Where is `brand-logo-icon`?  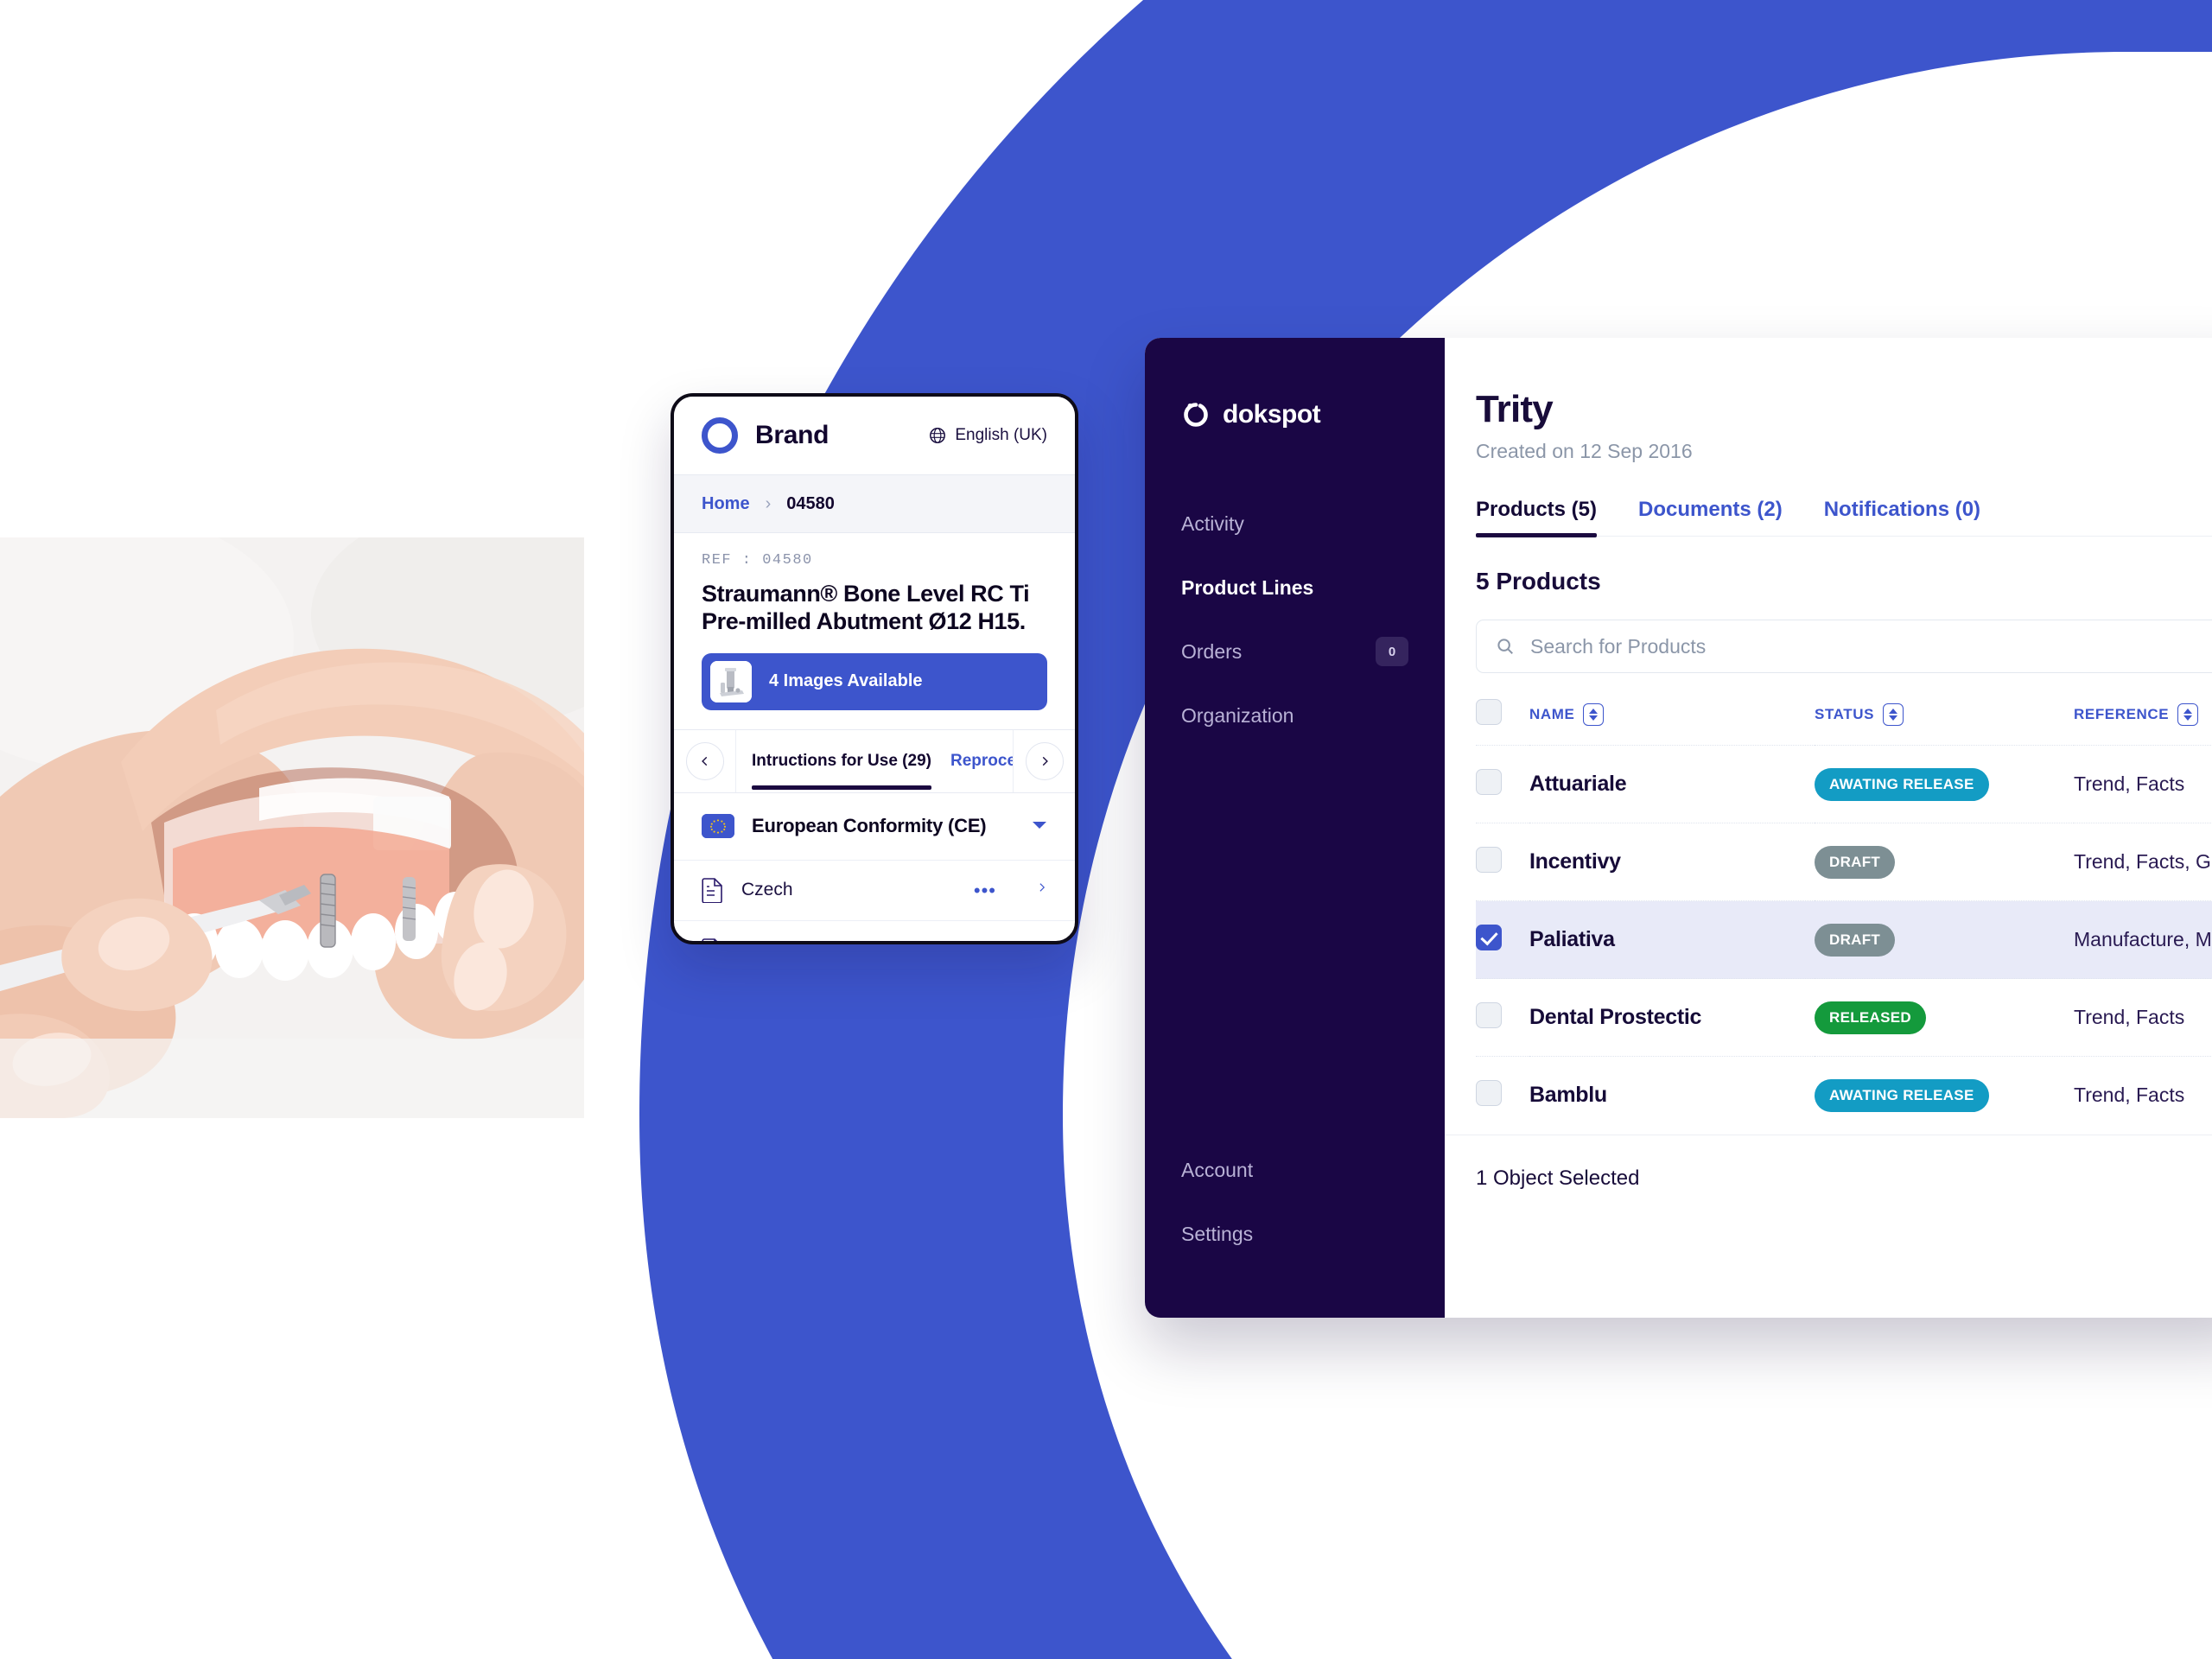 brand-logo-icon is located at coordinates (720, 435).